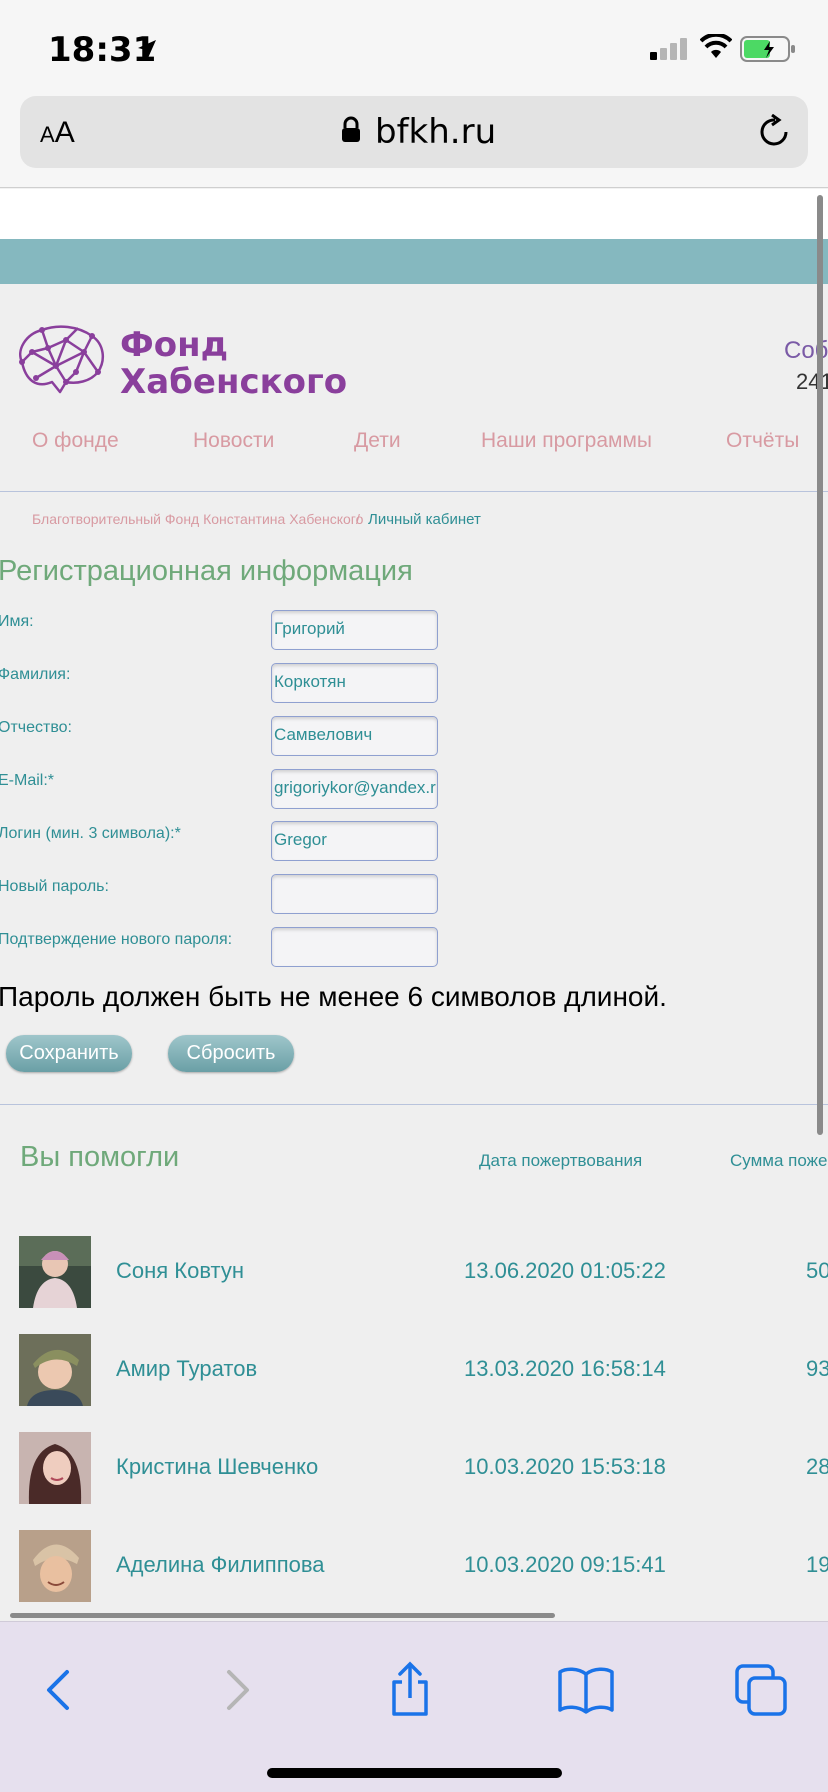 The width and height of the screenshot is (828, 1792). What do you see at coordinates (354, 947) in the screenshot?
I see `confirm-password-input` at bounding box center [354, 947].